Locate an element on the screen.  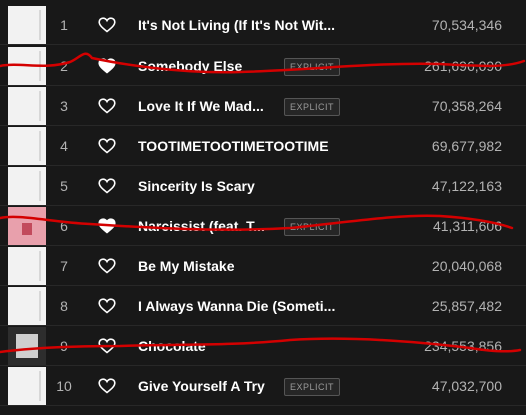
play-count: 47,122,163 is located at coordinates (466, 186).